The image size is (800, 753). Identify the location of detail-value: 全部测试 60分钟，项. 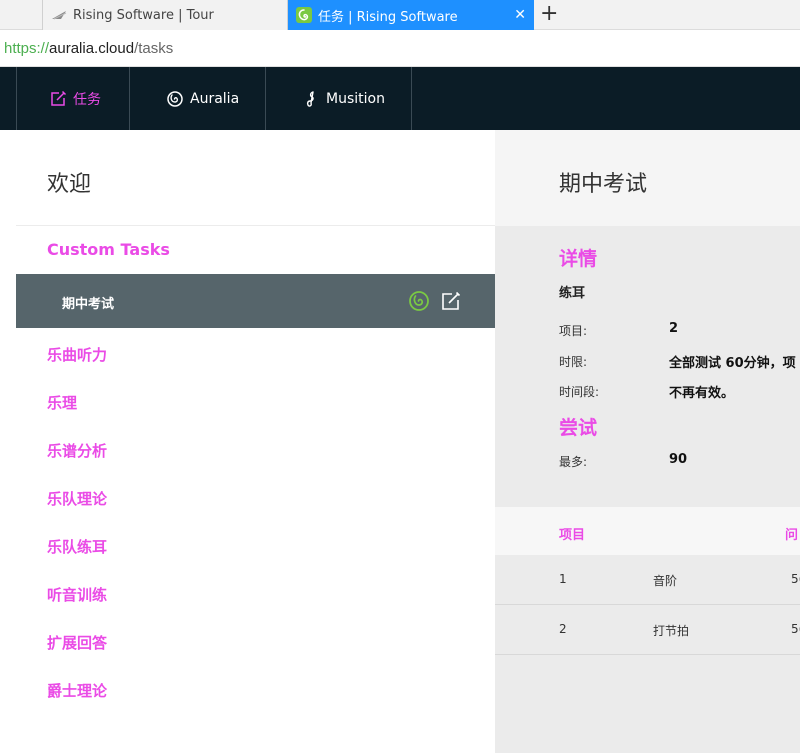
(732, 363).